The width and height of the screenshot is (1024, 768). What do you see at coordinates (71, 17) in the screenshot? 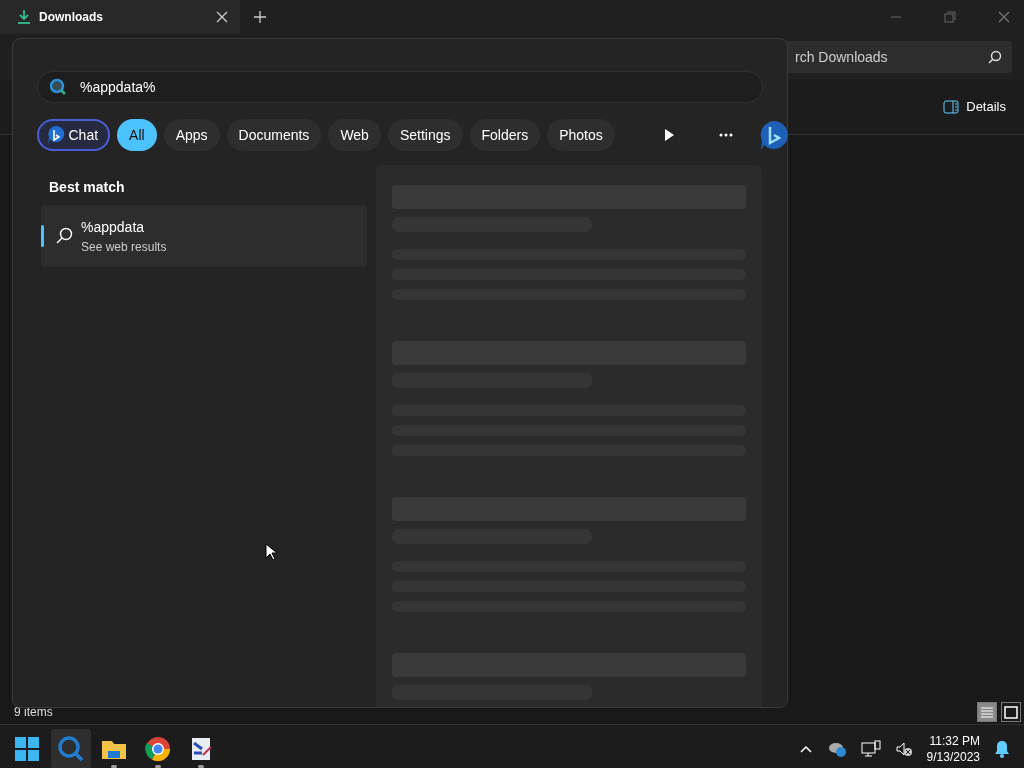
I see `tab-title: Downloads` at bounding box center [71, 17].